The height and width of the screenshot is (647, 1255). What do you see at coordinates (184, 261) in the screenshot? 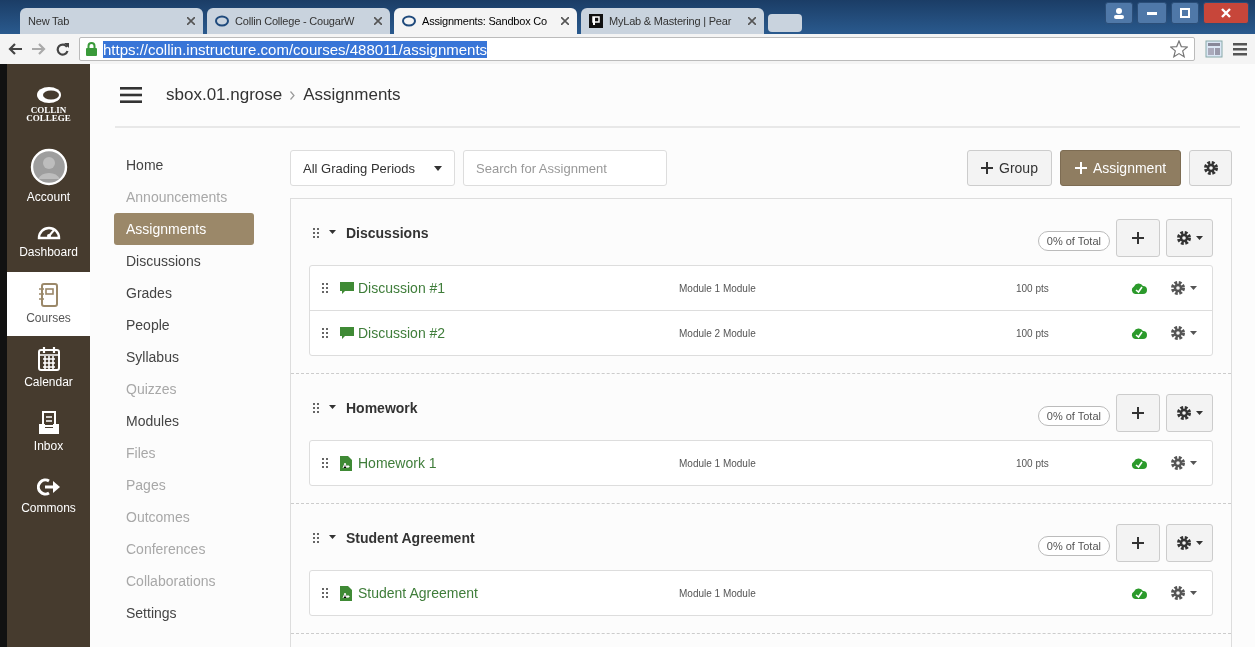
I see `course-nav-link: Discussions` at bounding box center [184, 261].